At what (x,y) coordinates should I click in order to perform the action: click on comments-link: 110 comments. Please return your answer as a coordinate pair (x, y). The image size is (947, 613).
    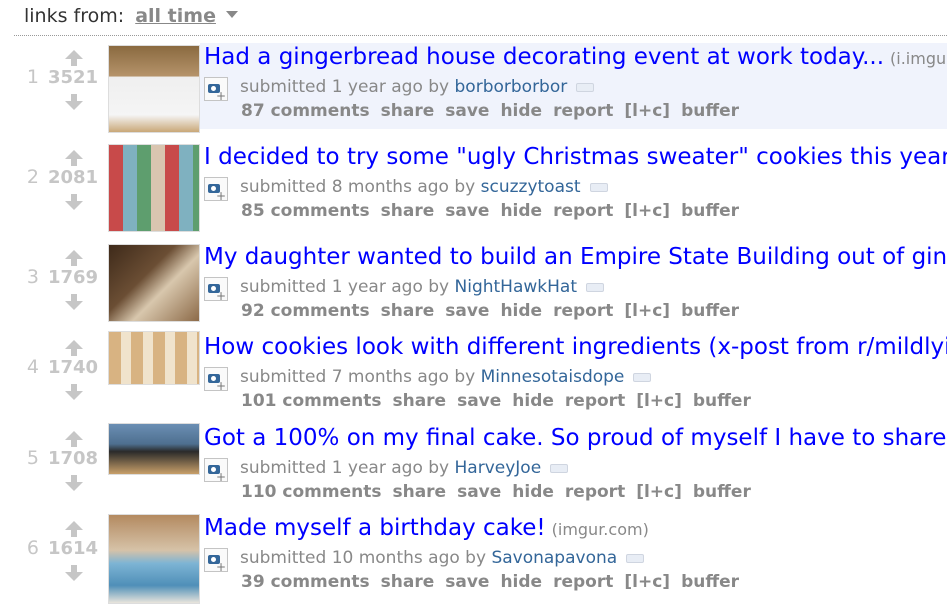
    Looking at the image, I should click on (311, 492).